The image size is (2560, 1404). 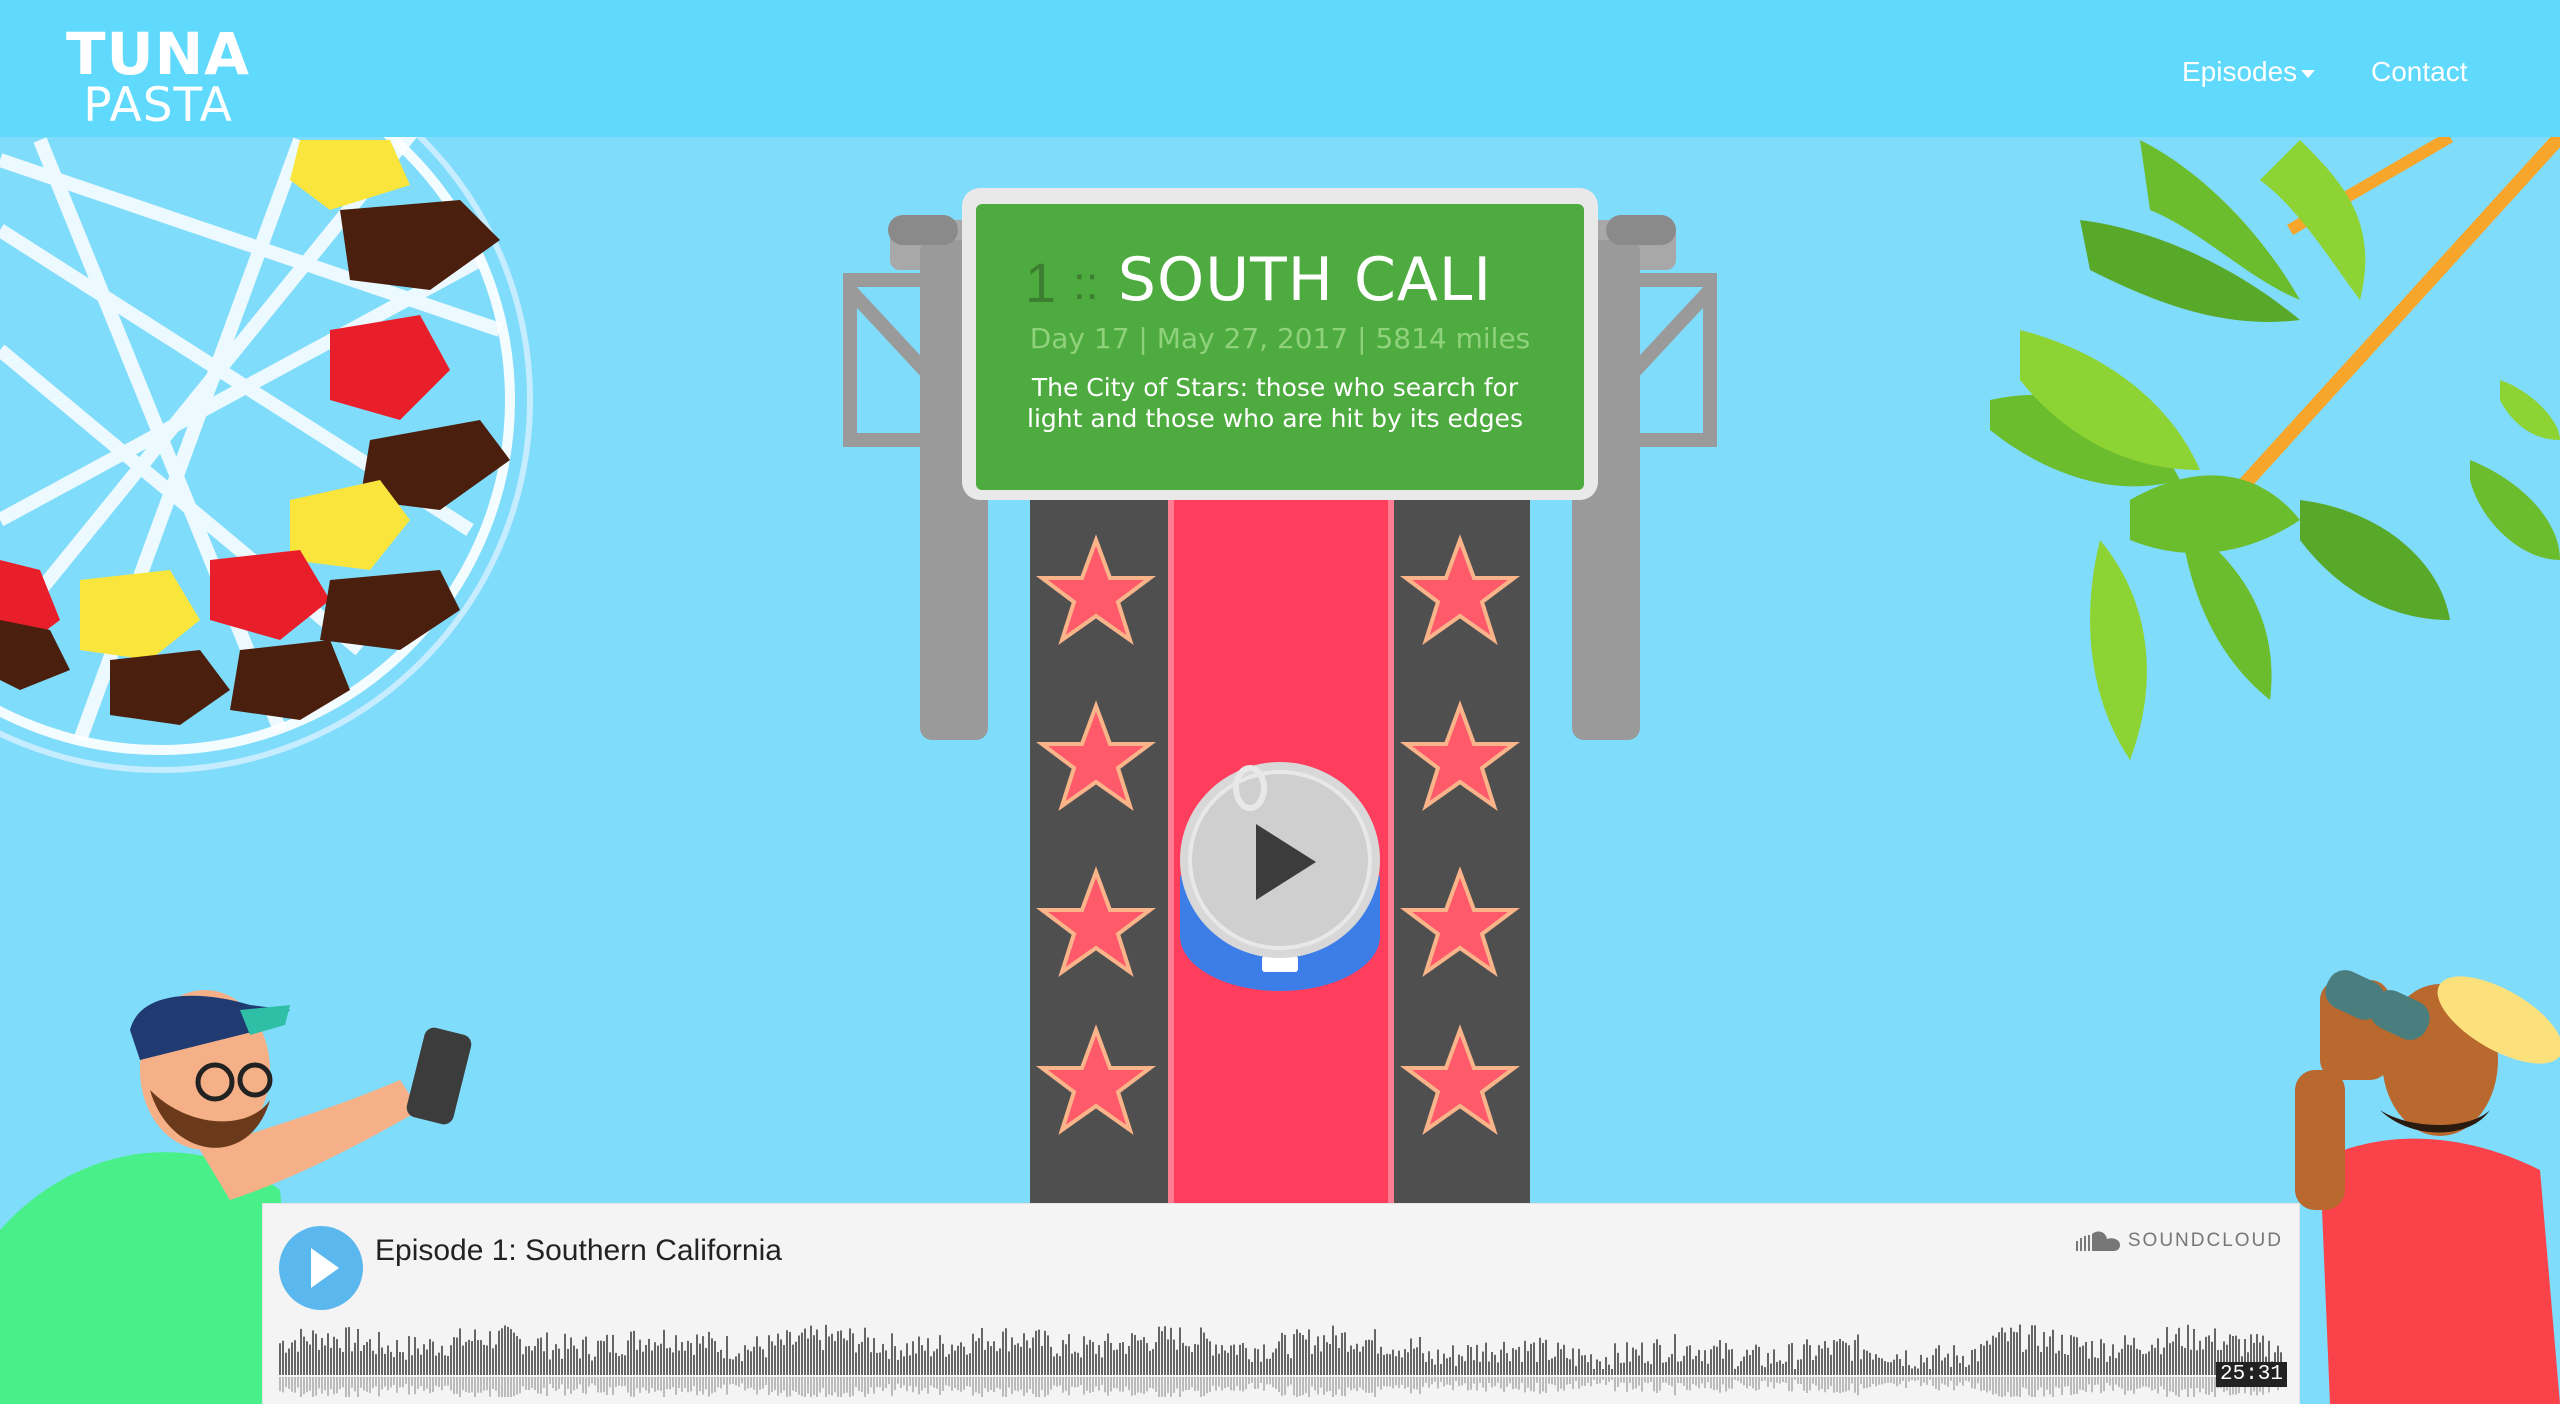 What do you see at coordinates (2419, 72) in the screenshot?
I see `contact-link: Contact` at bounding box center [2419, 72].